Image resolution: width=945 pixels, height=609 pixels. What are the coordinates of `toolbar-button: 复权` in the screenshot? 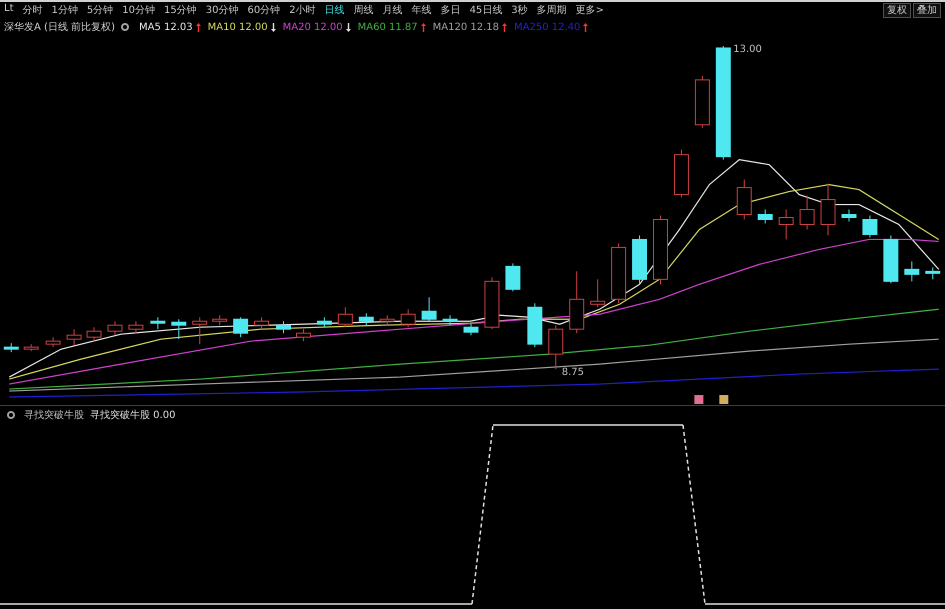 It's located at (897, 10).